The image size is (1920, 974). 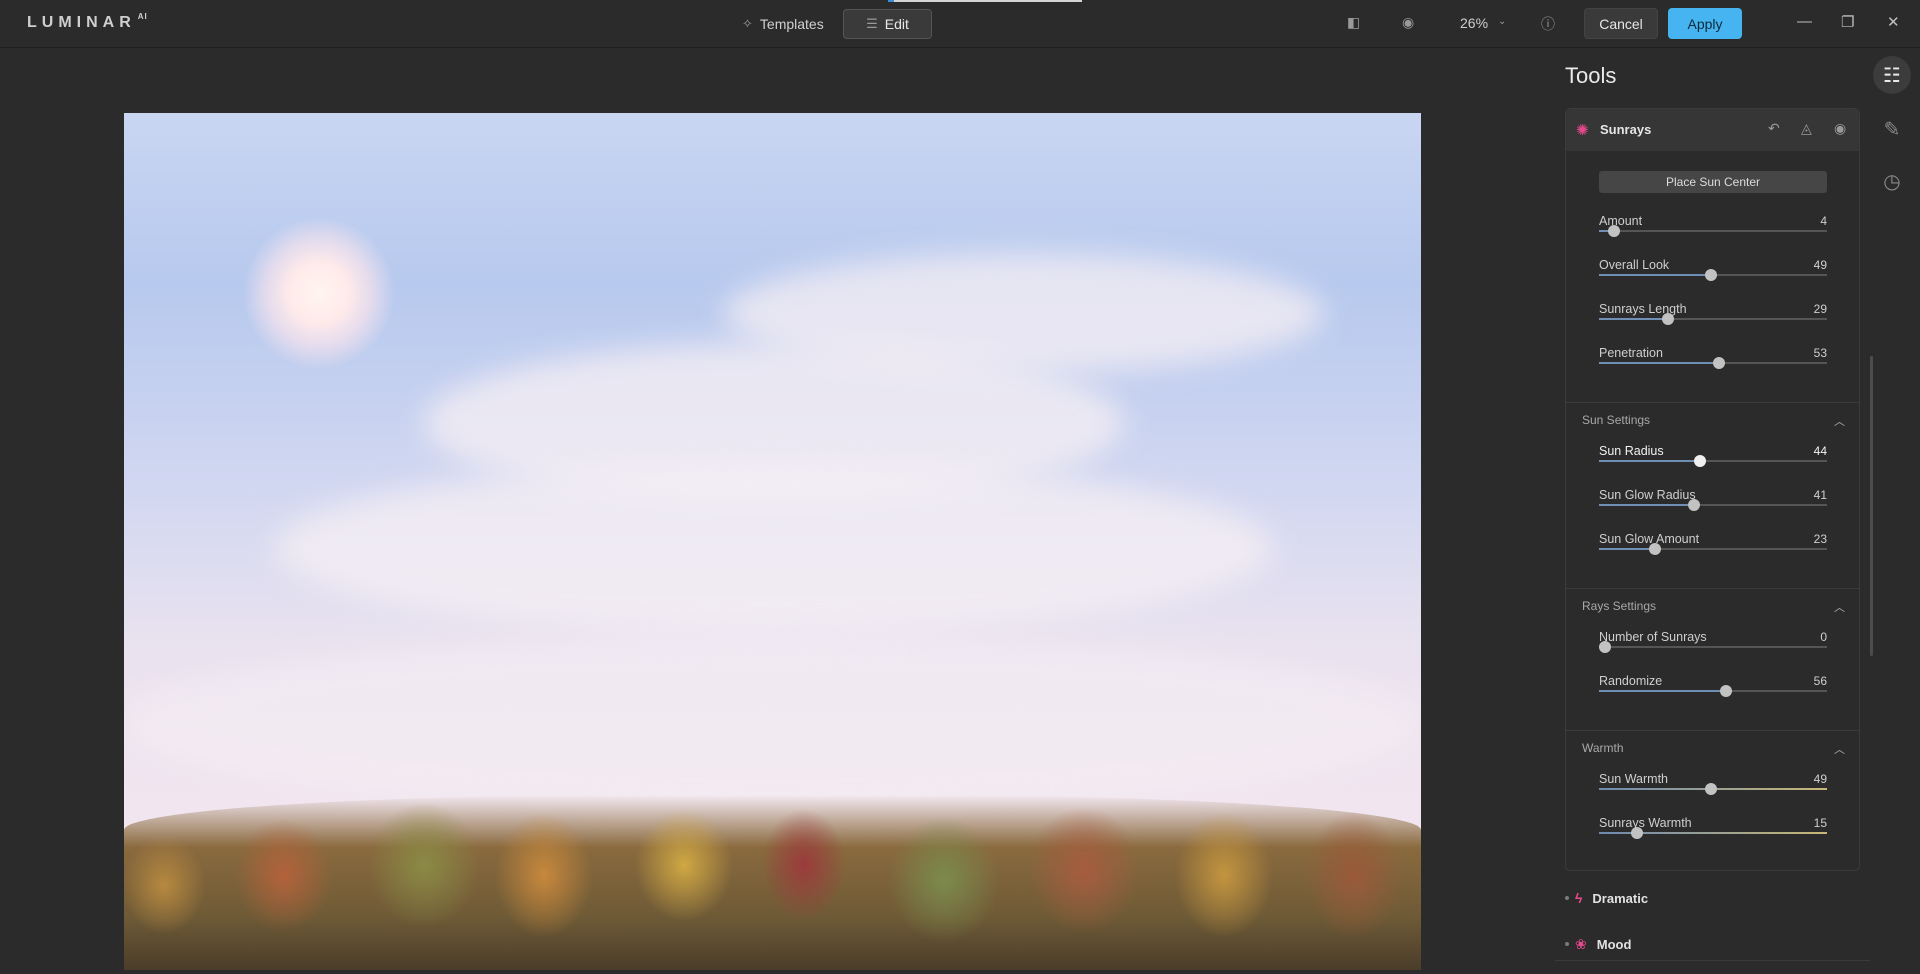 I want to click on place-sun-center-button: Place Sun Center, so click(x=1713, y=182).